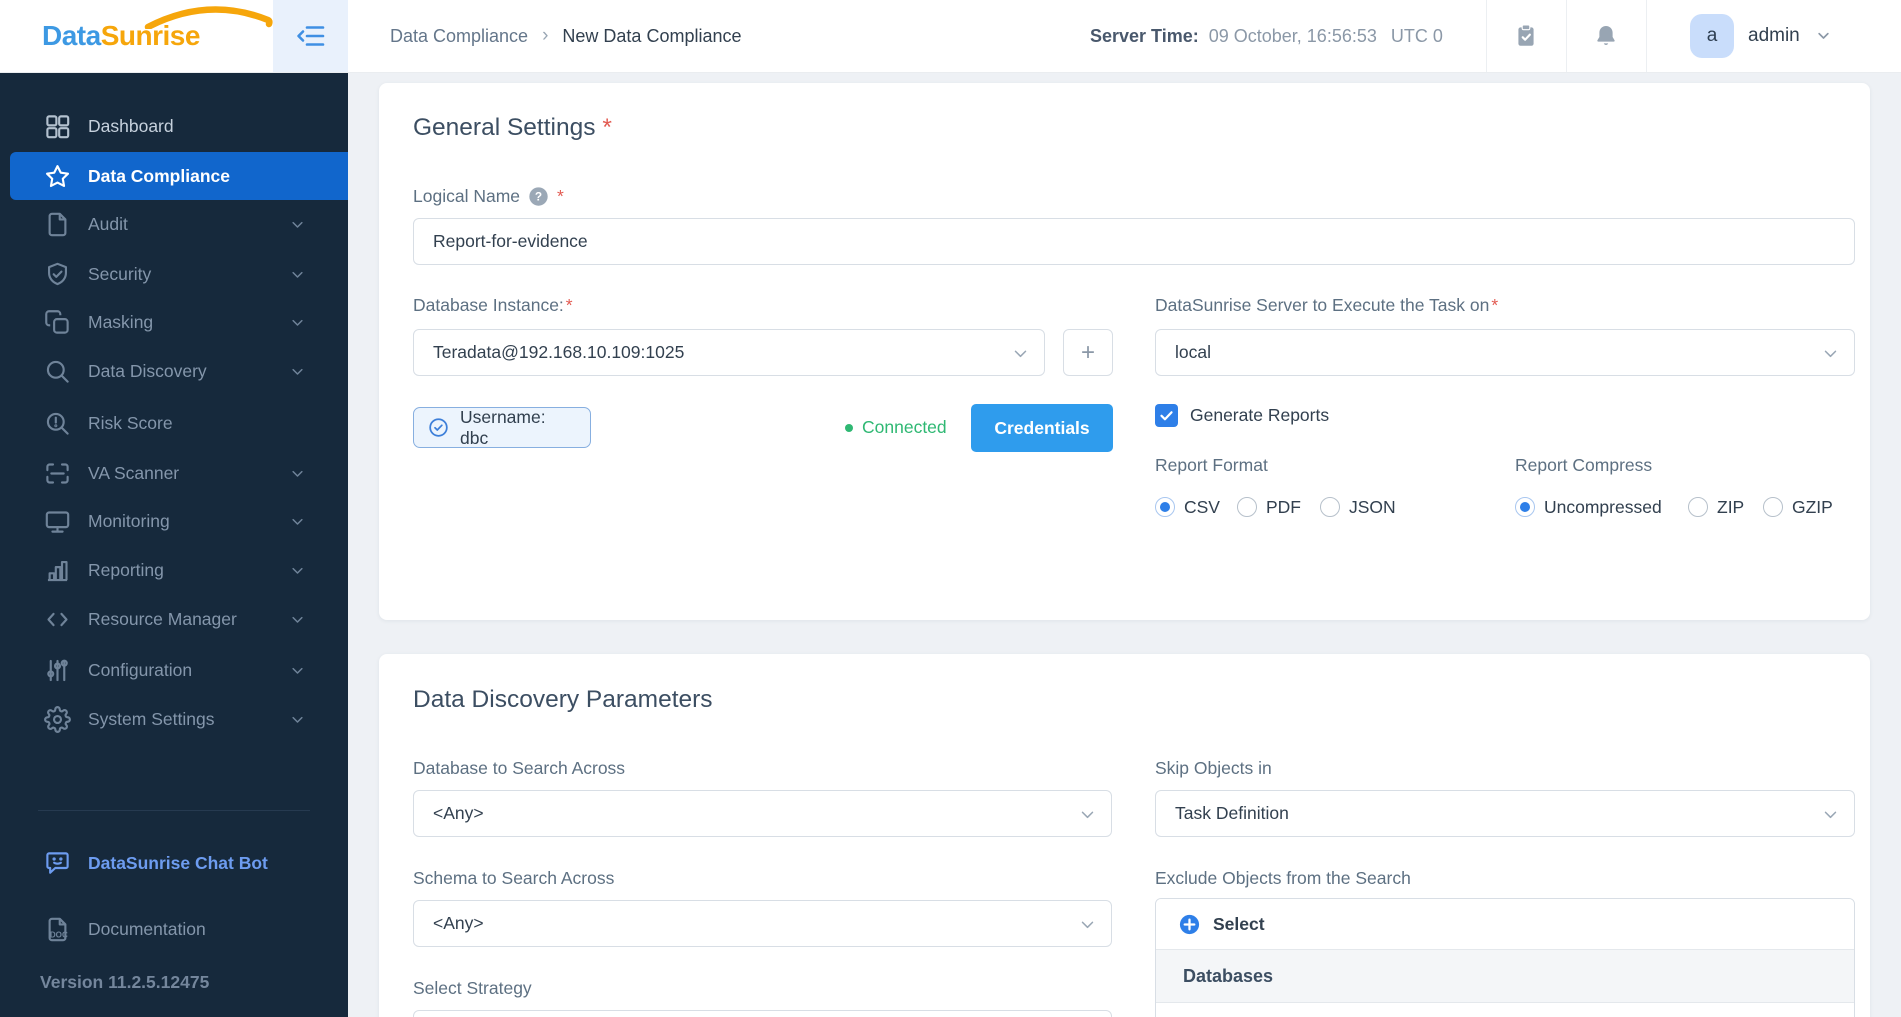 This screenshot has height=1017, width=1901. Describe the element at coordinates (1283, 877) in the screenshot. I see `exclude-objects-label: Exclude Objects from the Search` at that location.